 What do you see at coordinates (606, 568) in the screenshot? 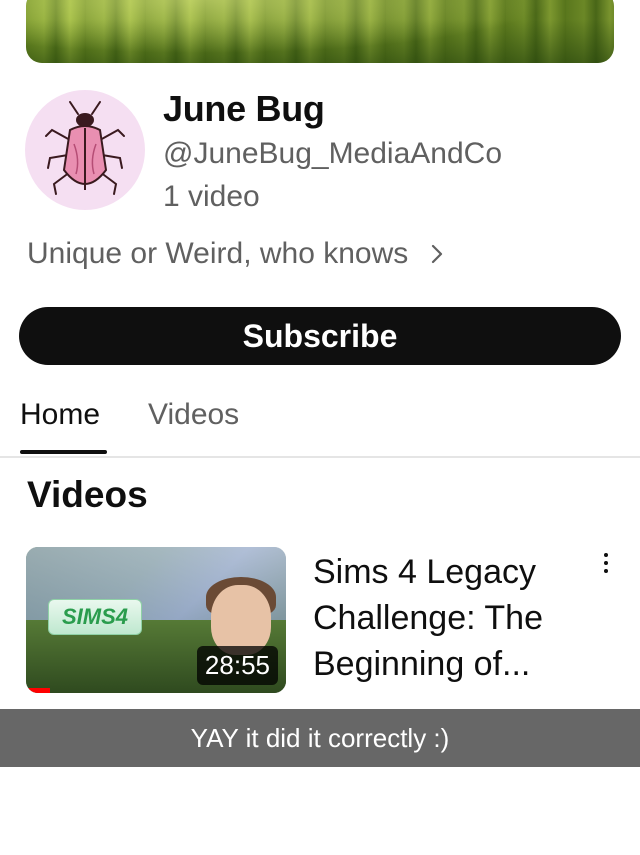
I see `more-vertical-icon` at bounding box center [606, 568].